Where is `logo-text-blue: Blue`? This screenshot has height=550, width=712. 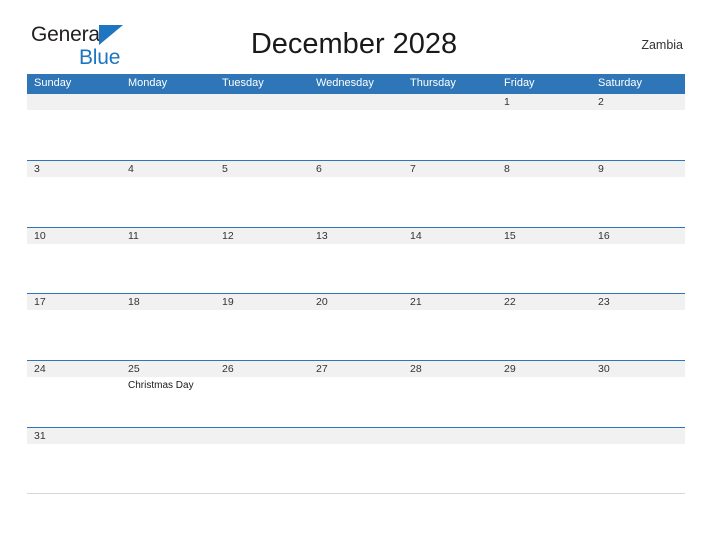
logo-text-blue: Blue is located at coordinates (100, 57).